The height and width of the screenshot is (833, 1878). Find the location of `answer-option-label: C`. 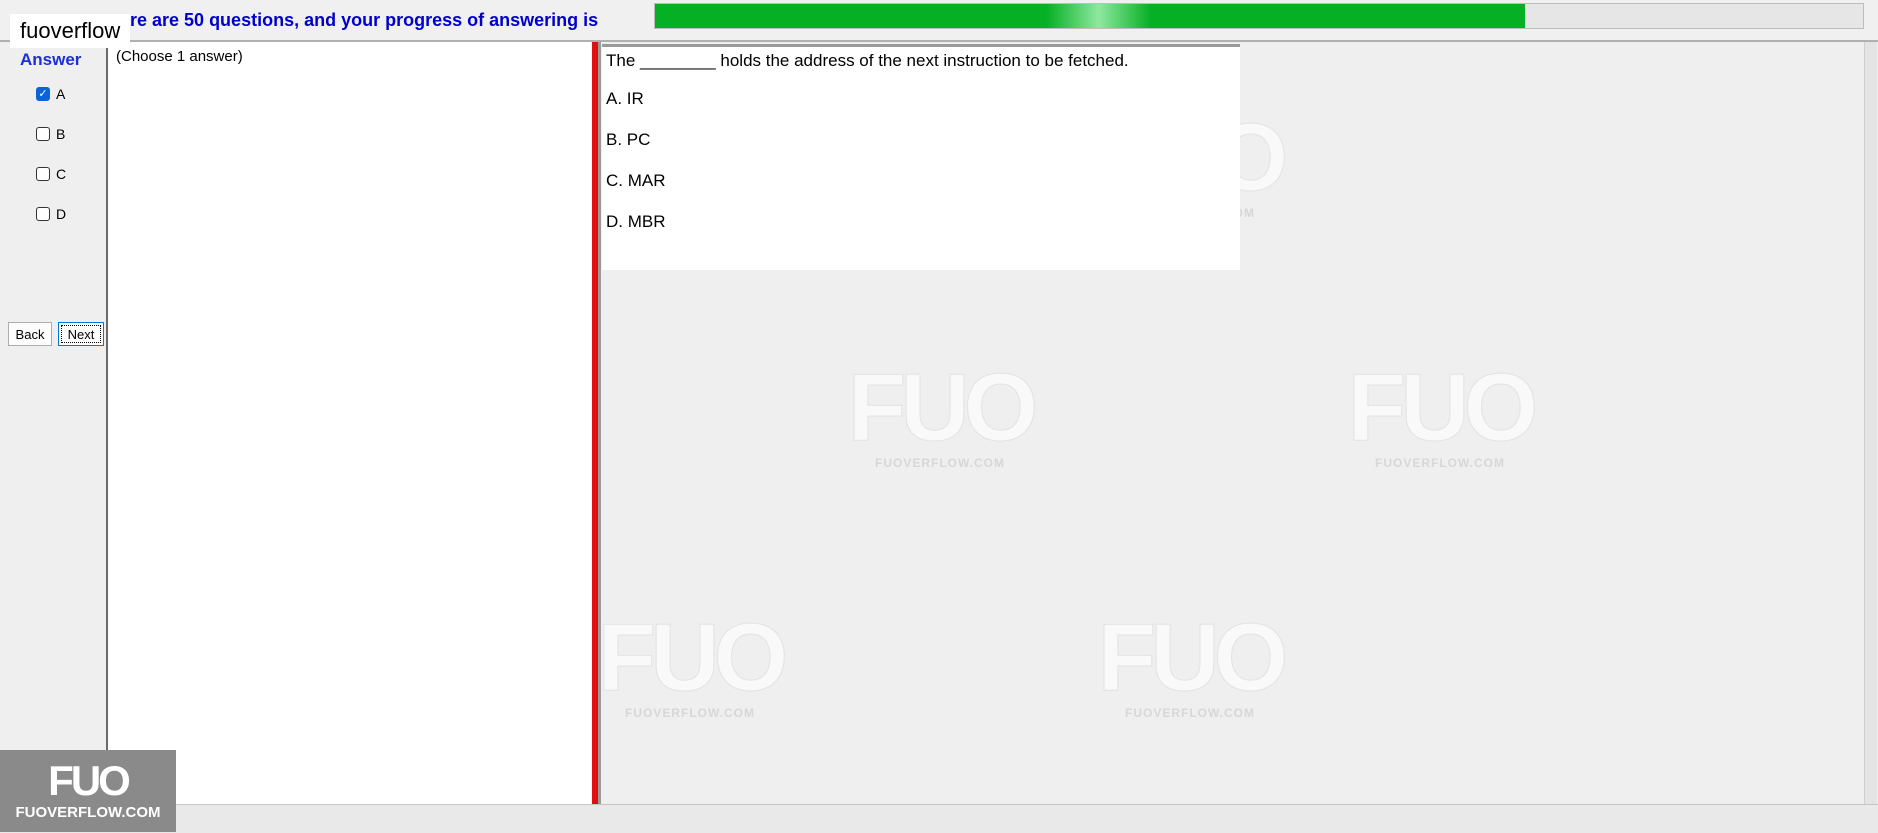

answer-option-label: C is located at coordinates (61, 174).